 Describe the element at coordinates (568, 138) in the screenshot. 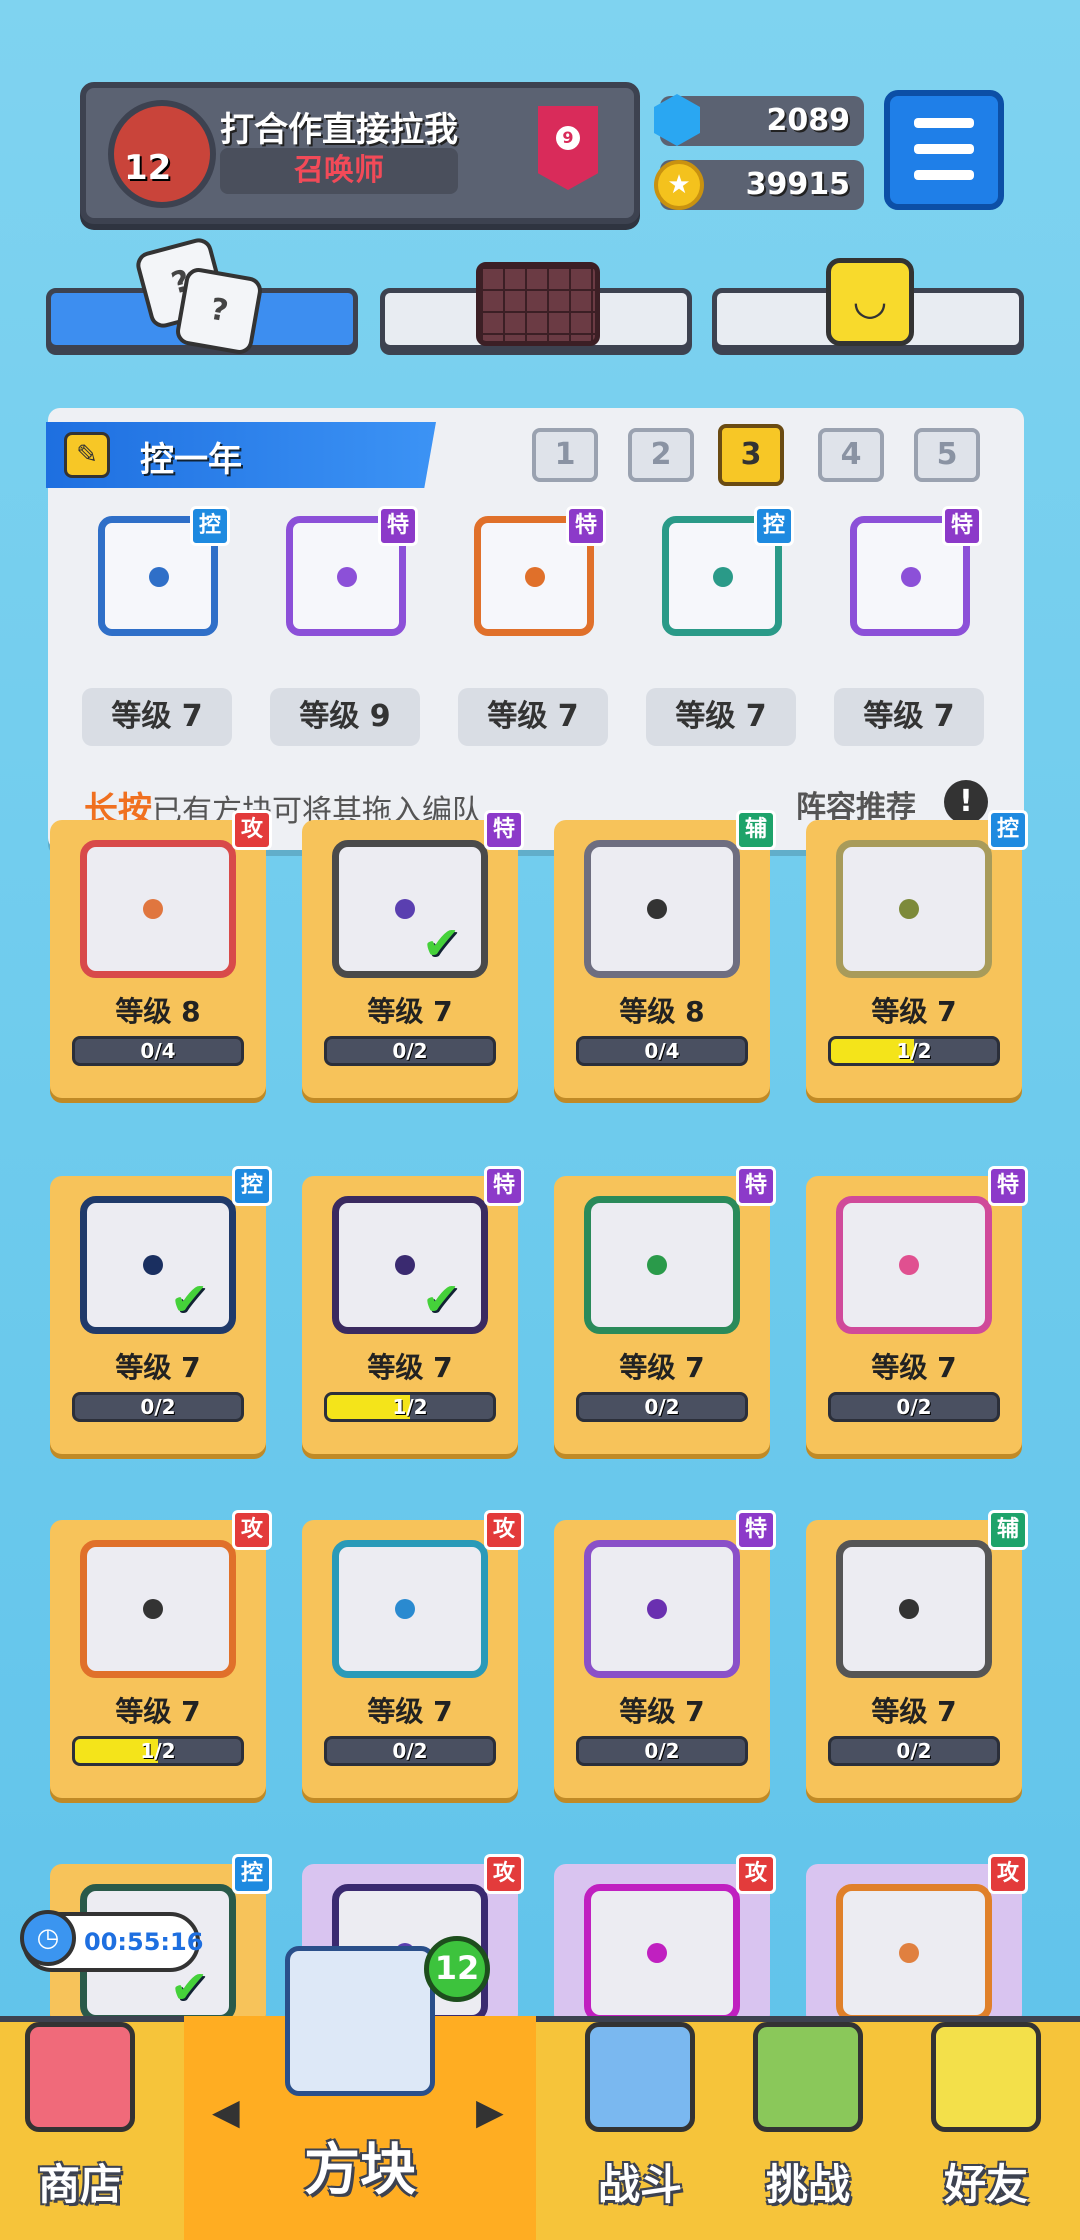

I see `rank-badge-number: 9` at that location.